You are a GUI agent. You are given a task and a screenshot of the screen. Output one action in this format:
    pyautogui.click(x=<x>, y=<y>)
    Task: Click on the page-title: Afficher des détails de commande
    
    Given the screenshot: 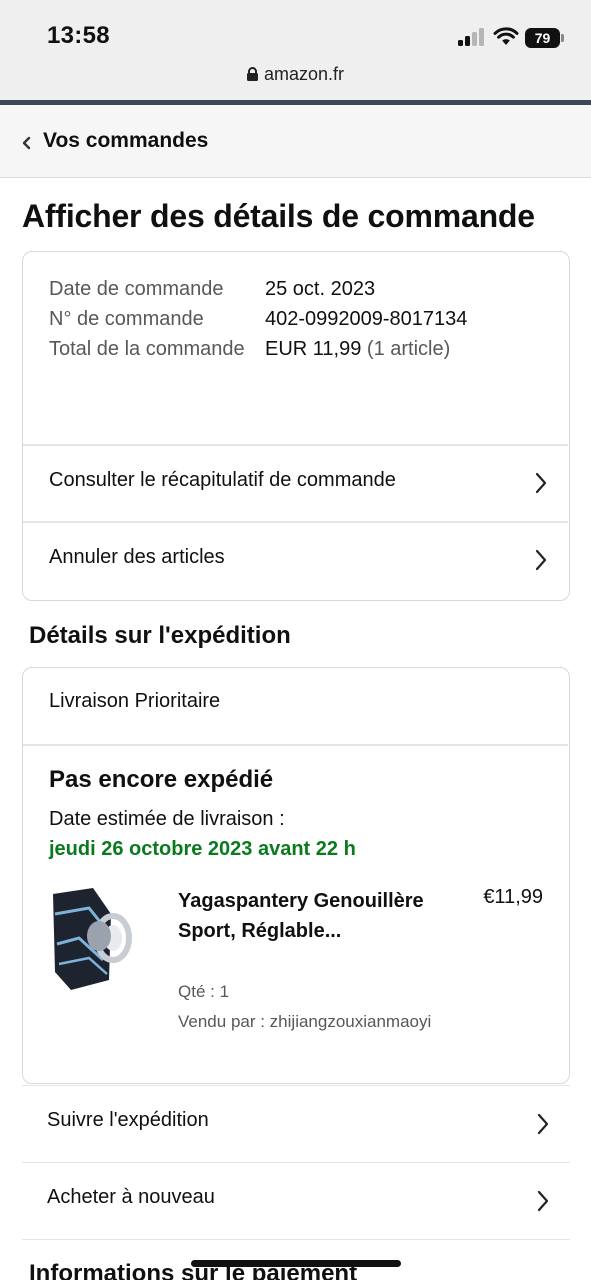 What is the action you would take?
    pyautogui.click(x=278, y=216)
    